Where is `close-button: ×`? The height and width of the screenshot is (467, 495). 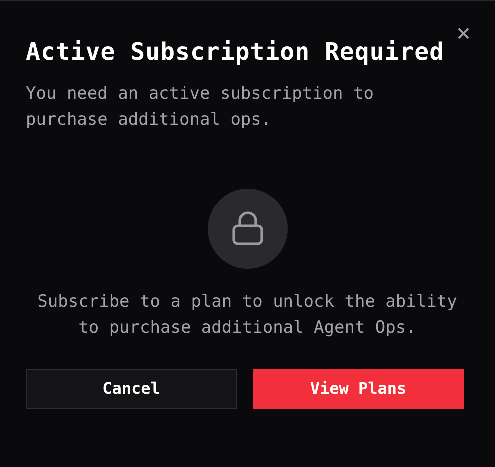 close-button: × is located at coordinates (463, 33).